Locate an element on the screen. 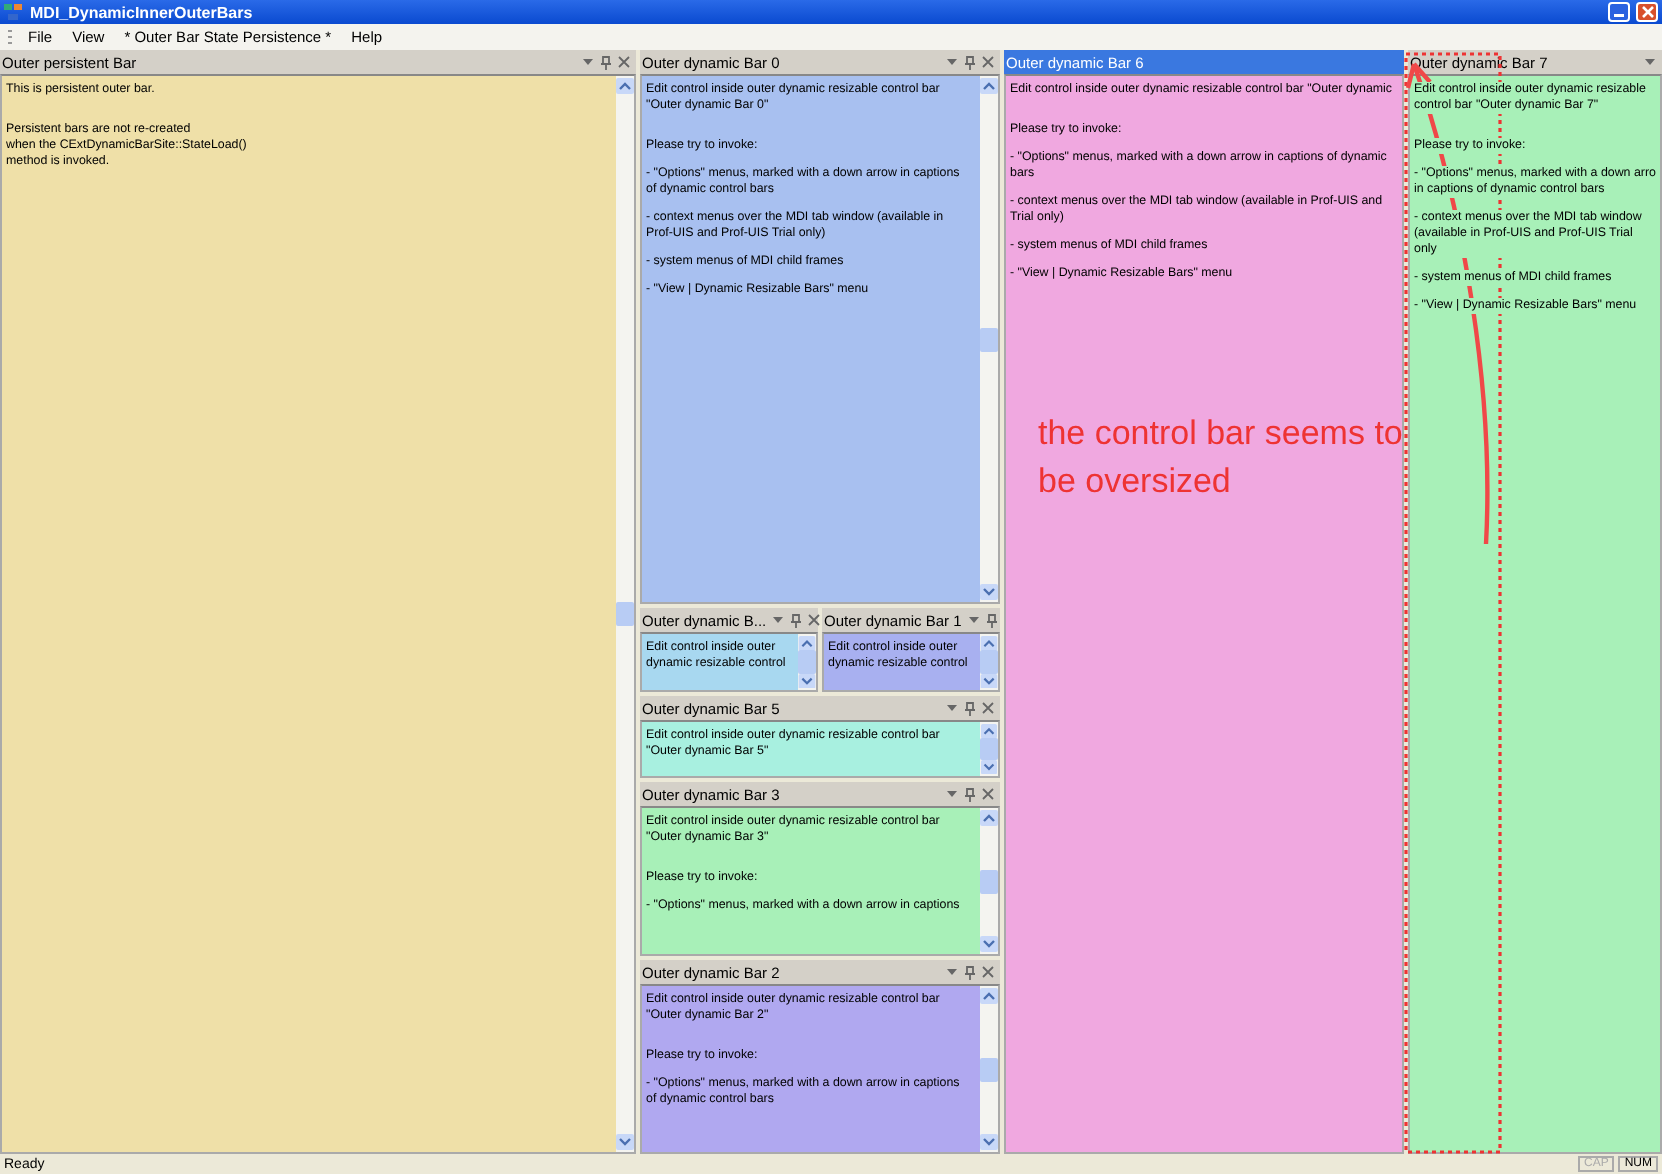 This screenshot has height=1174, width=1662. close-button is located at coordinates (1647, 12).